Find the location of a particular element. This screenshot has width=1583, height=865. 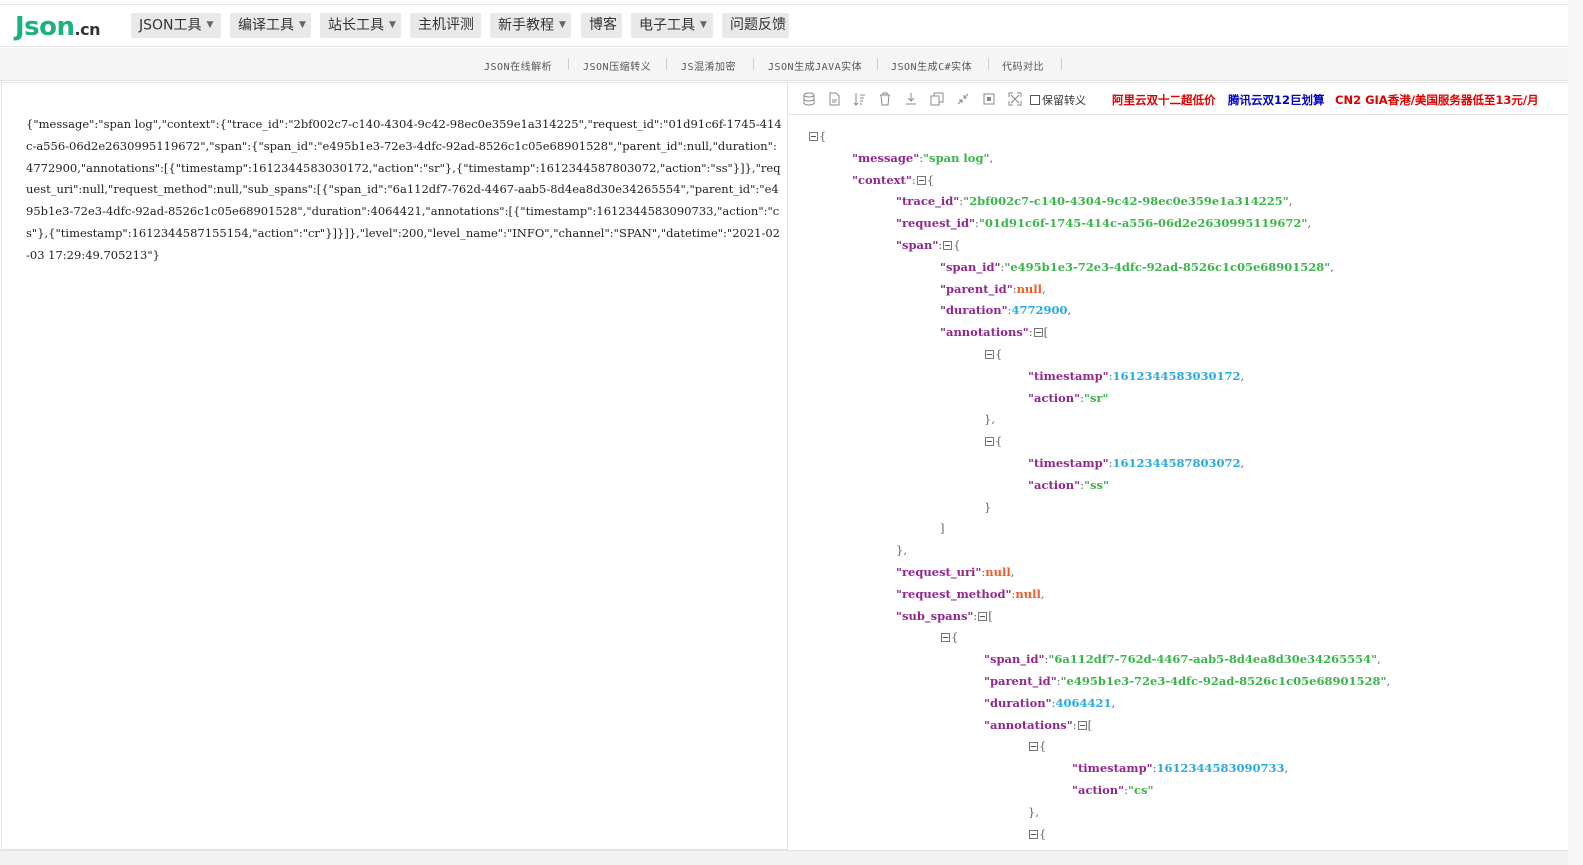

json-number: 1612344583090733 is located at coordinates (1220, 768).